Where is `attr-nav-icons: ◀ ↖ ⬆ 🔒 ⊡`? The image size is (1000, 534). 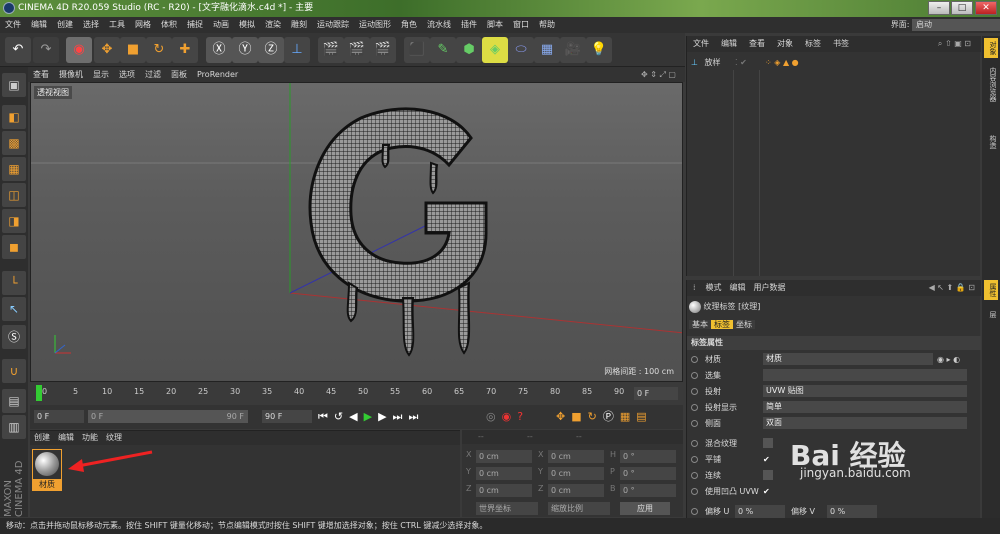
attr-nav-icons: ◀ ↖ ⬆ 🔒 ⊡ is located at coordinates (952, 288).